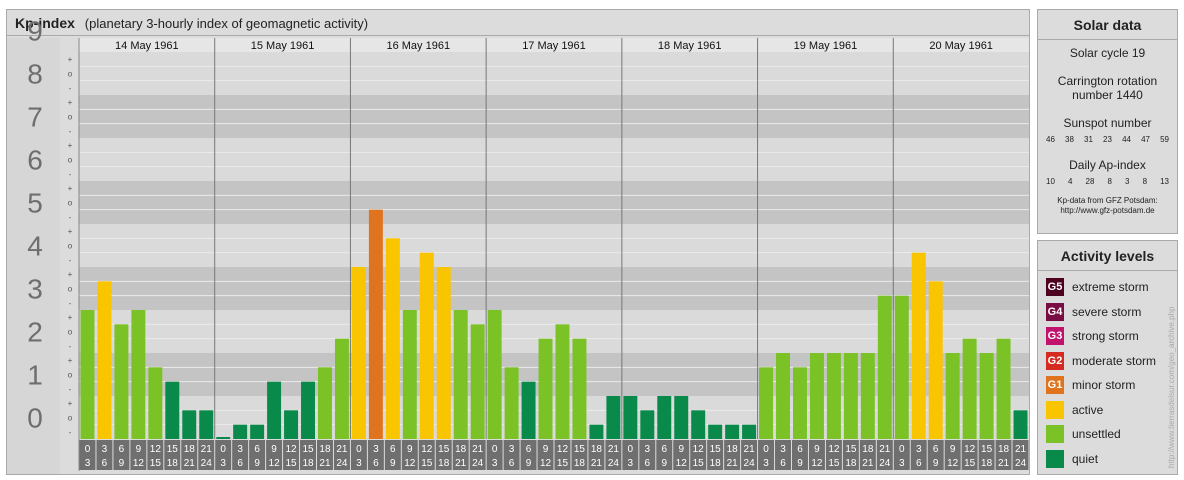 The image size is (1184, 480). I want to click on day-label: 14 May 1961, so click(147, 46).